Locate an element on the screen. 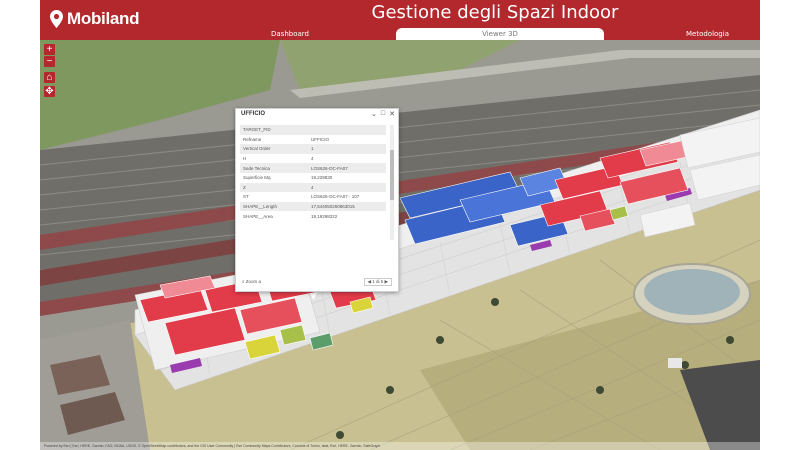 This screenshot has width=800, height=450. tab-viewer-3d: Viewer 3D is located at coordinates (500, 34).